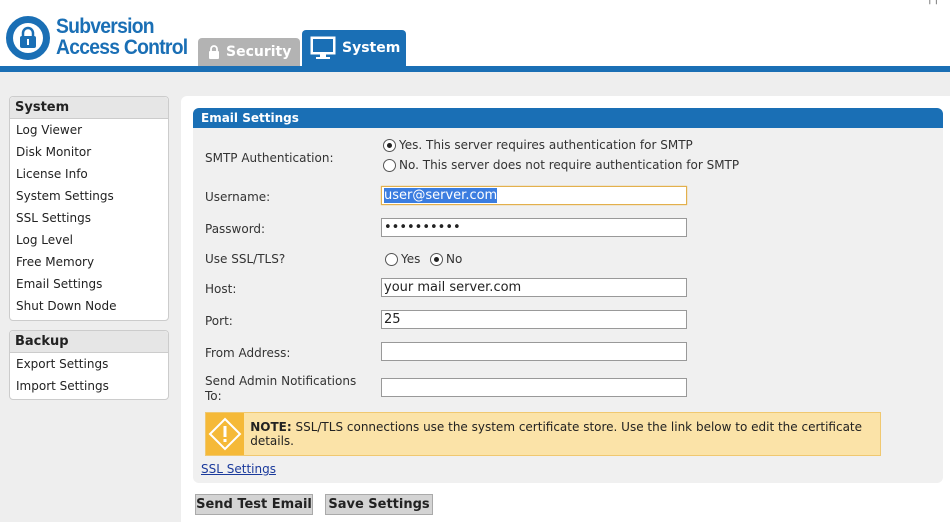  Describe the element at coordinates (89, 174) in the screenshot. I see `sidebar-item-license-info: License Info` at that location.